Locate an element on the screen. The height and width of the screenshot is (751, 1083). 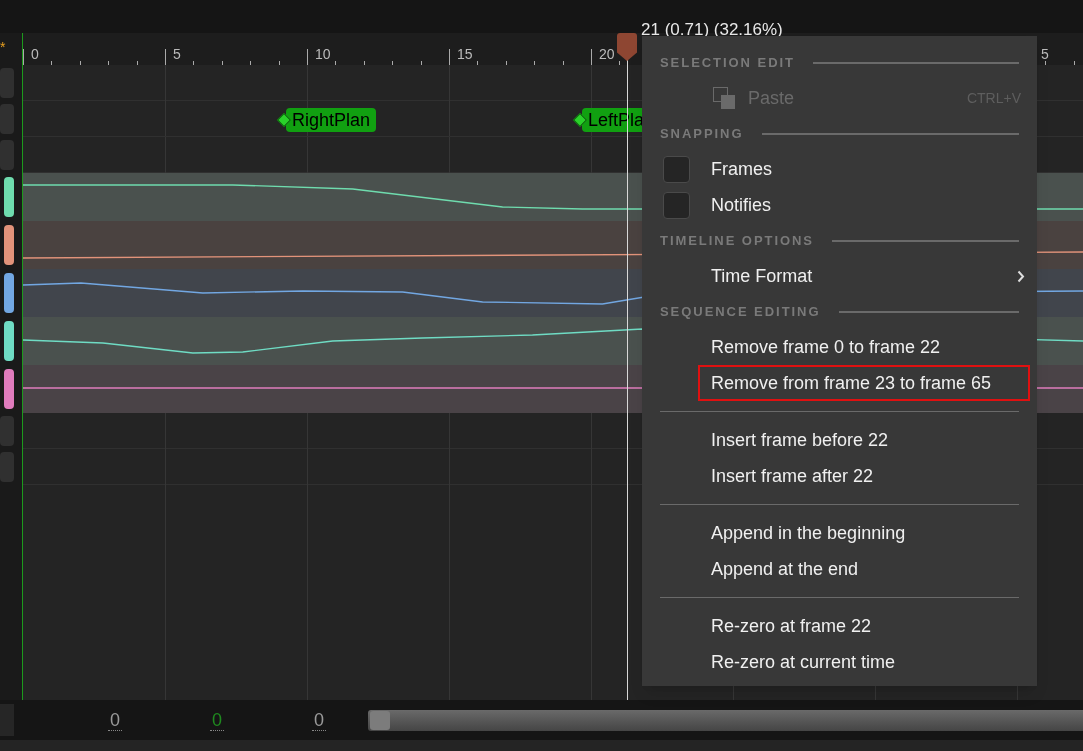
section-header: SNAPPING is located at coordinates (702, 133).